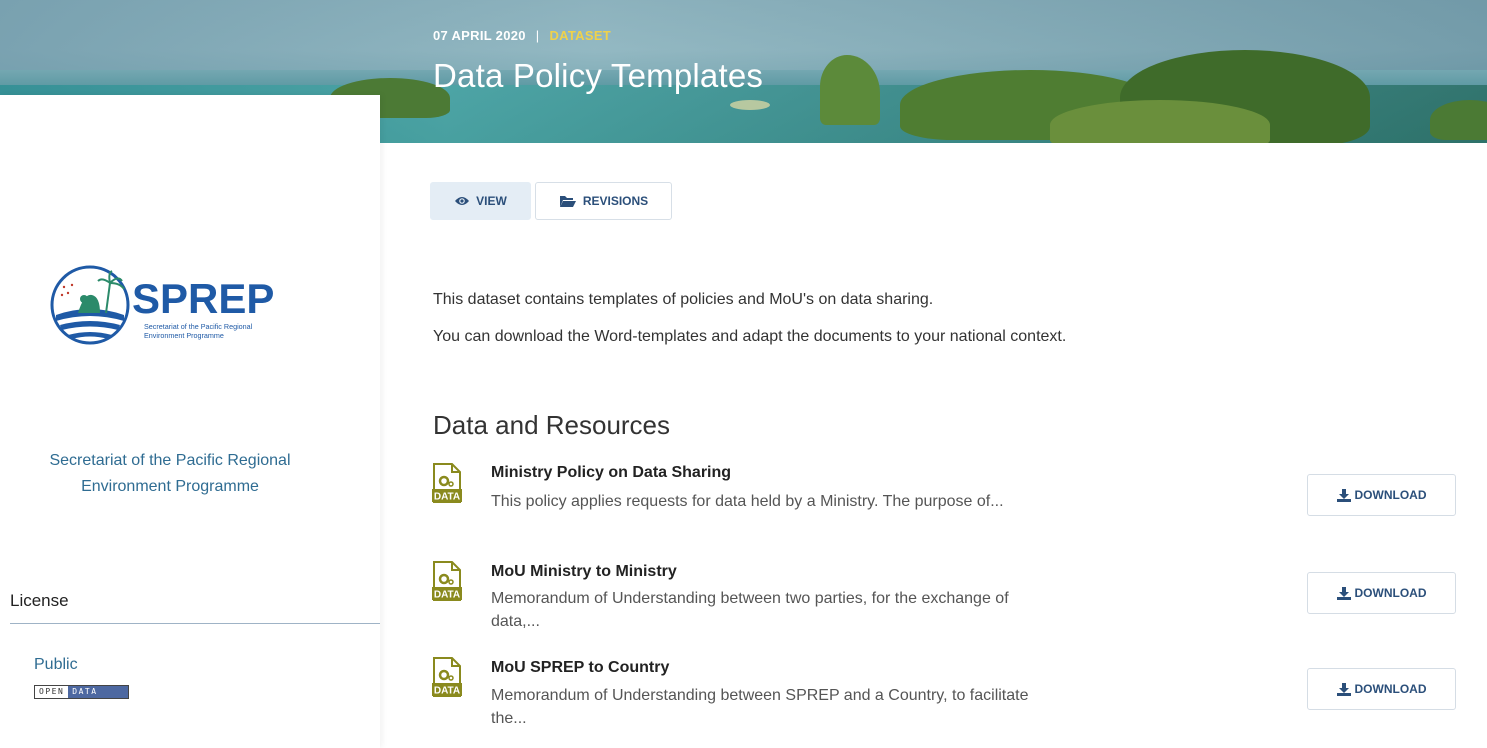  I want to click on tab-revisions: REVISIONS, so click(603, 201).